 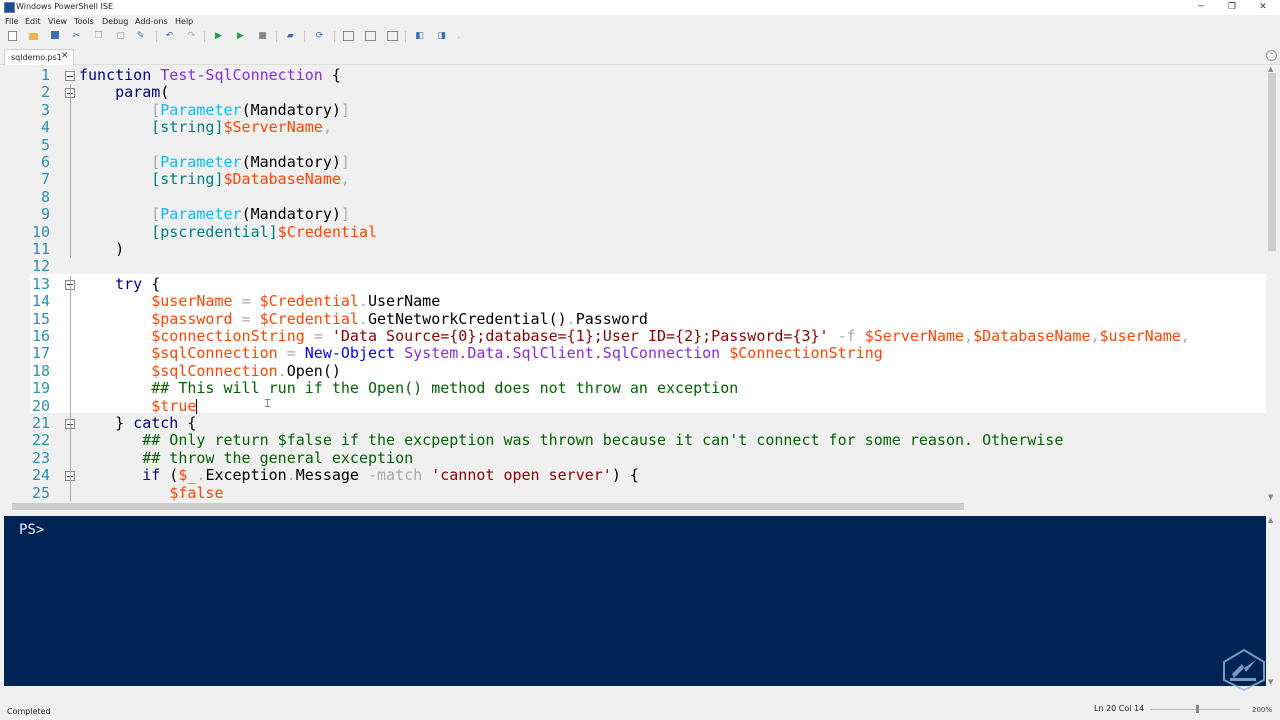 I want to click on code-line: 4 [string]$ServerName,, so click(x=635, y=127).